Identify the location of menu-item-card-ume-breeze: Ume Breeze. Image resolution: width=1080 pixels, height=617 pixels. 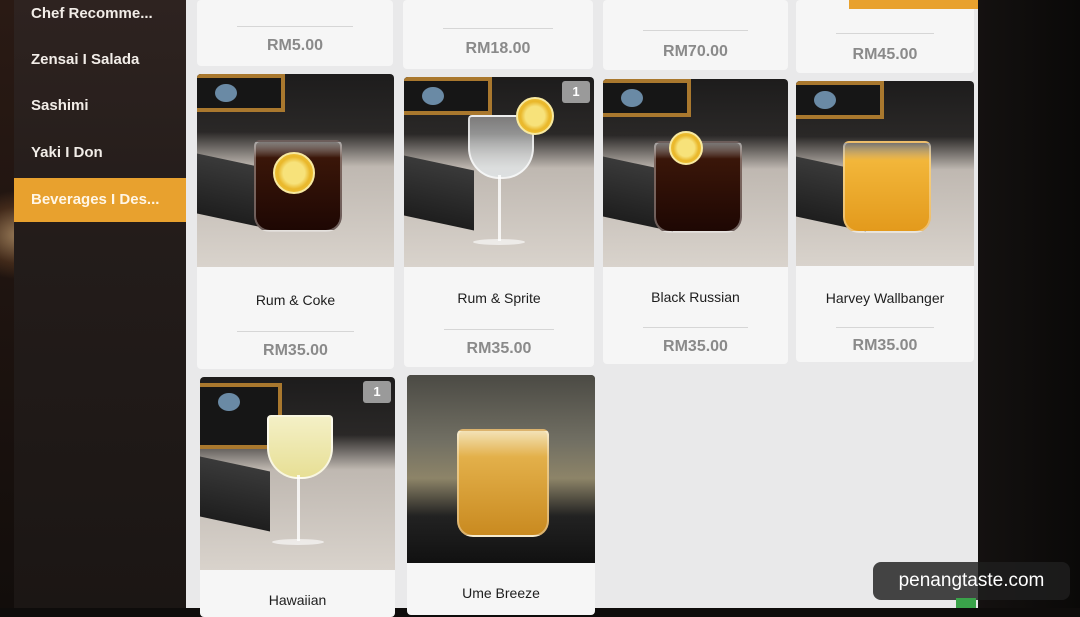
(501, 495).